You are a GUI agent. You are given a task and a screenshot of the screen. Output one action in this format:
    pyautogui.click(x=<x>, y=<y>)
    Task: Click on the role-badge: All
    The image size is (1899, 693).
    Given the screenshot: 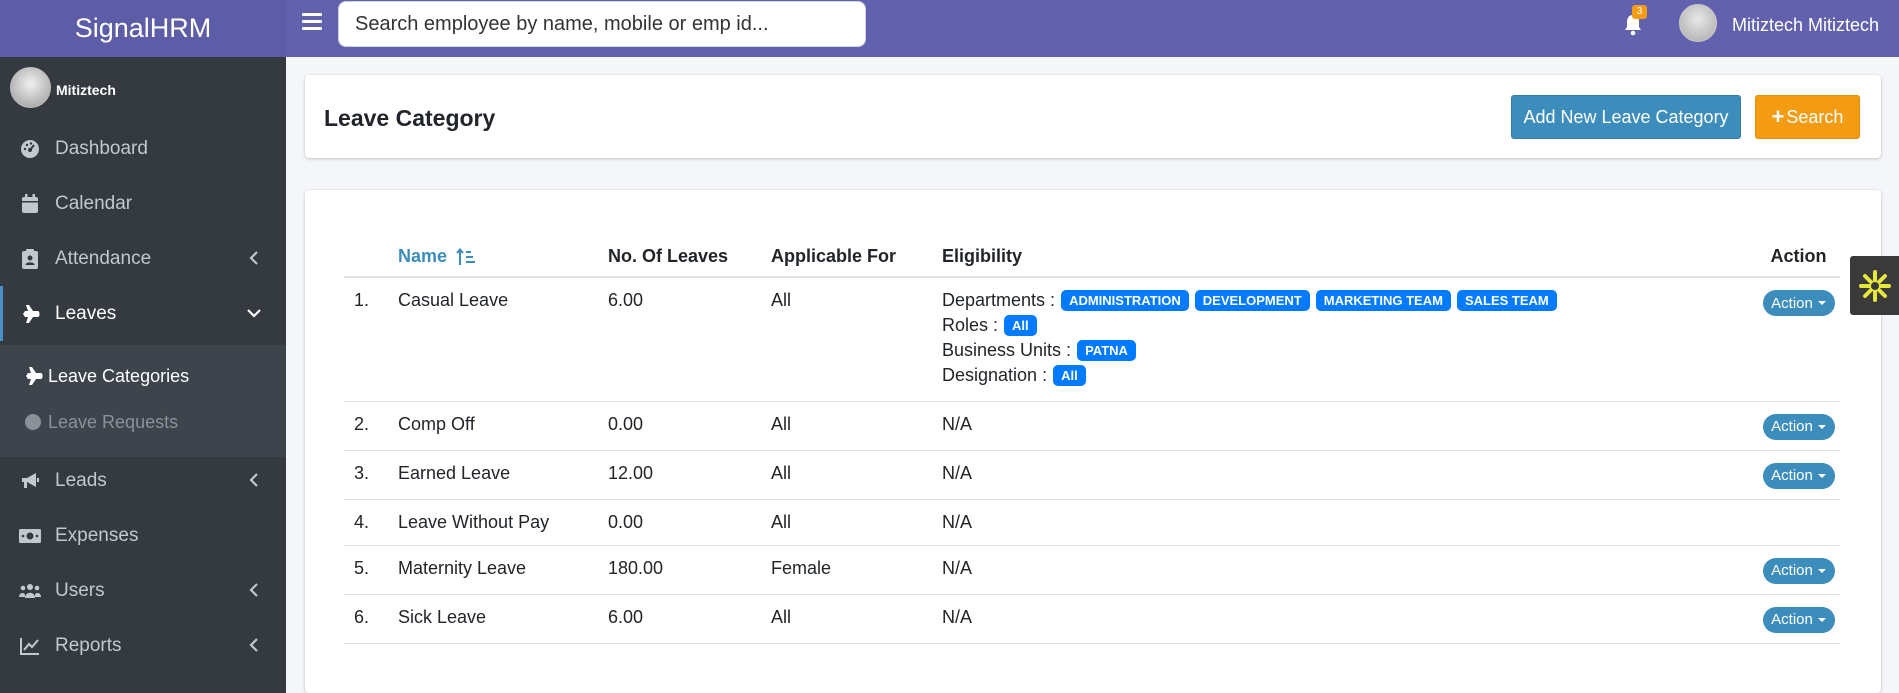 What is the action you would take?
    pyautogui.click(x=1020, y=325)
    